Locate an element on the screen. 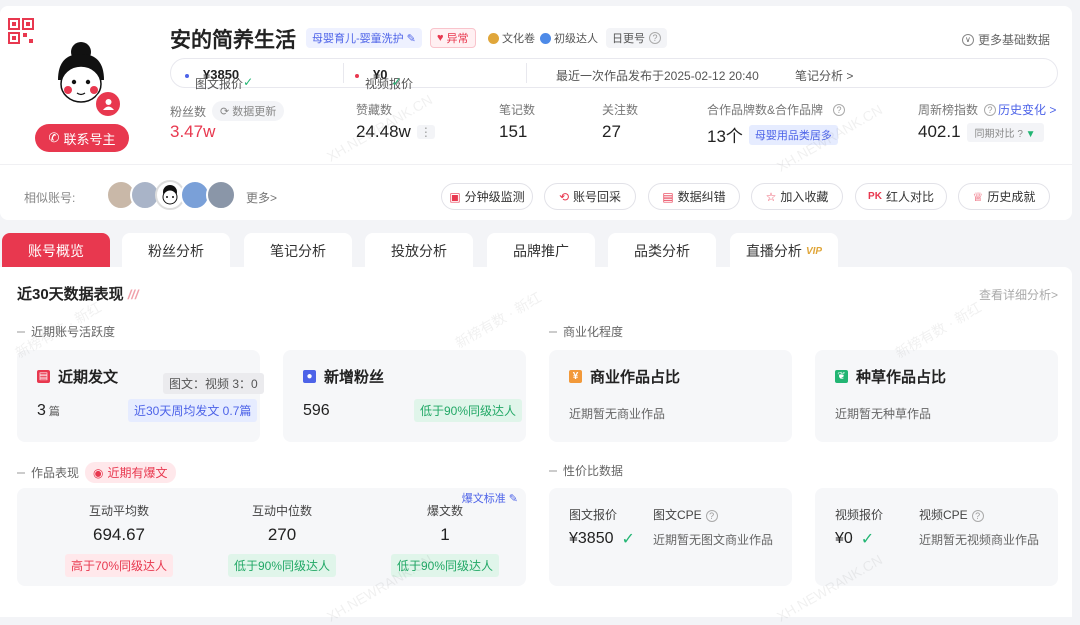 The height and width of the screenshot is (625, 1080). recent-post-unit: 篇 is located at coordinates (54, 412).